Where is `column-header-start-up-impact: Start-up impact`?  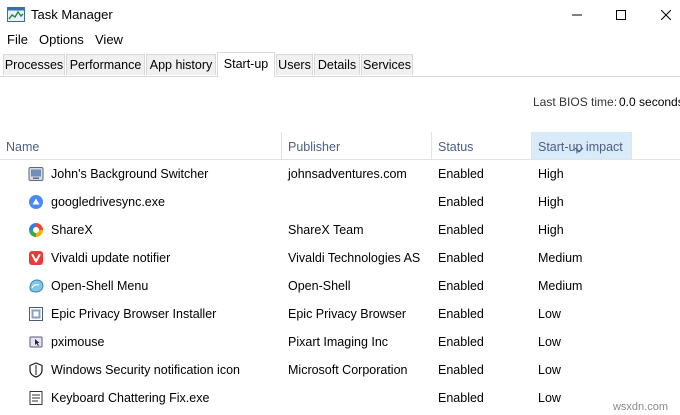 column-header-start-up-impact: Start-up impact is located at coordinates (581, 145).